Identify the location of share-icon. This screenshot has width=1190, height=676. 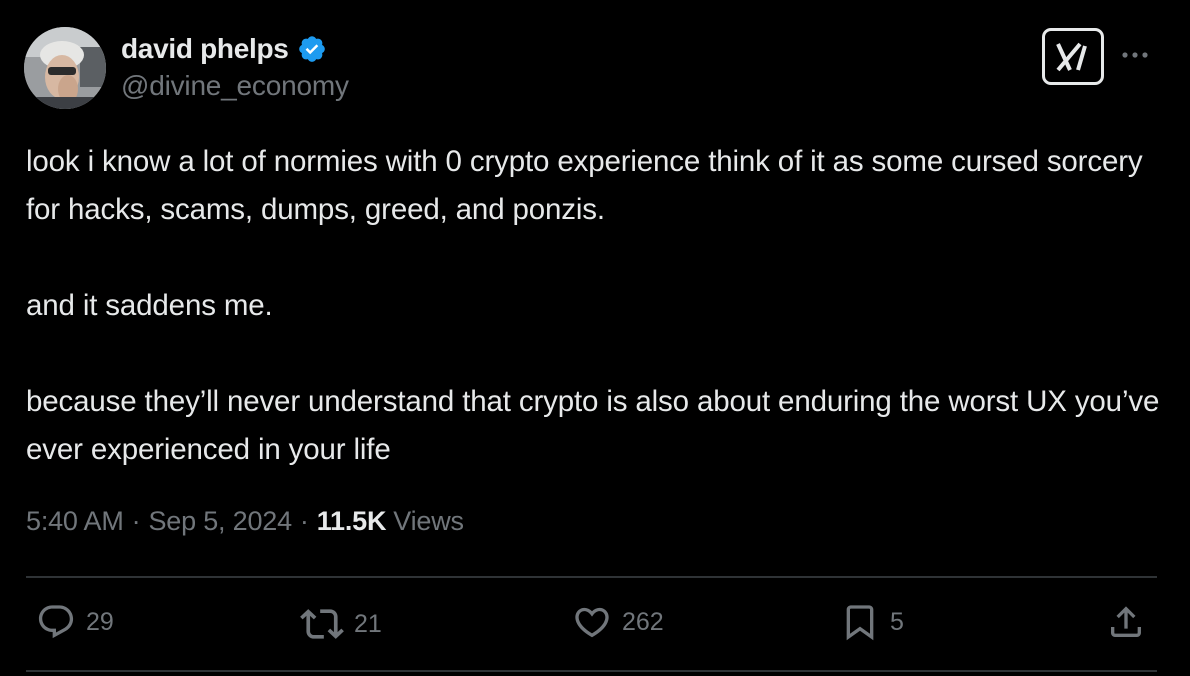
(1126, 621).